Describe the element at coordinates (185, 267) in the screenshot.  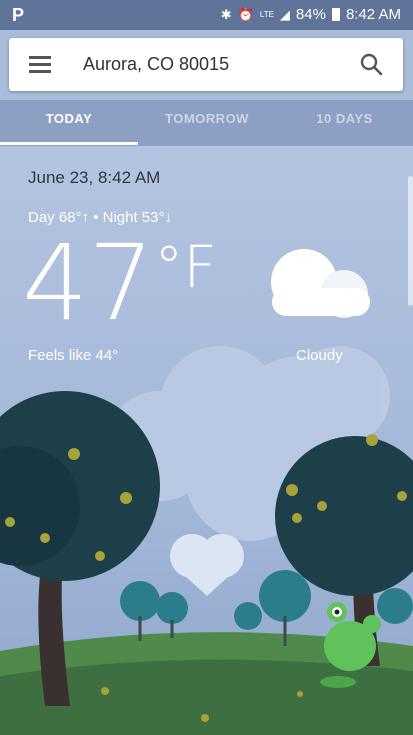
I see `temperature-unit: °F` at that location.